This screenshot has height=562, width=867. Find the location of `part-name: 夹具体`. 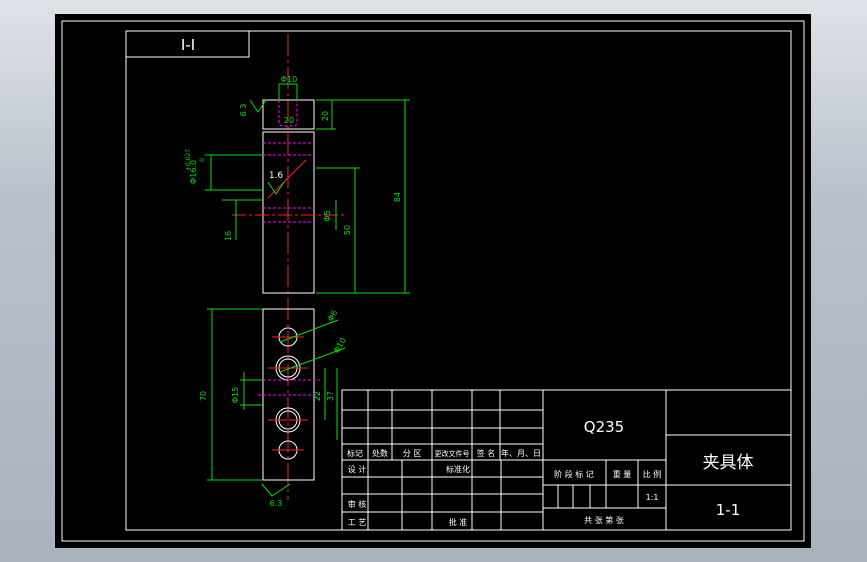

part-name: 夹具体 is located at coordinates (728, 463).